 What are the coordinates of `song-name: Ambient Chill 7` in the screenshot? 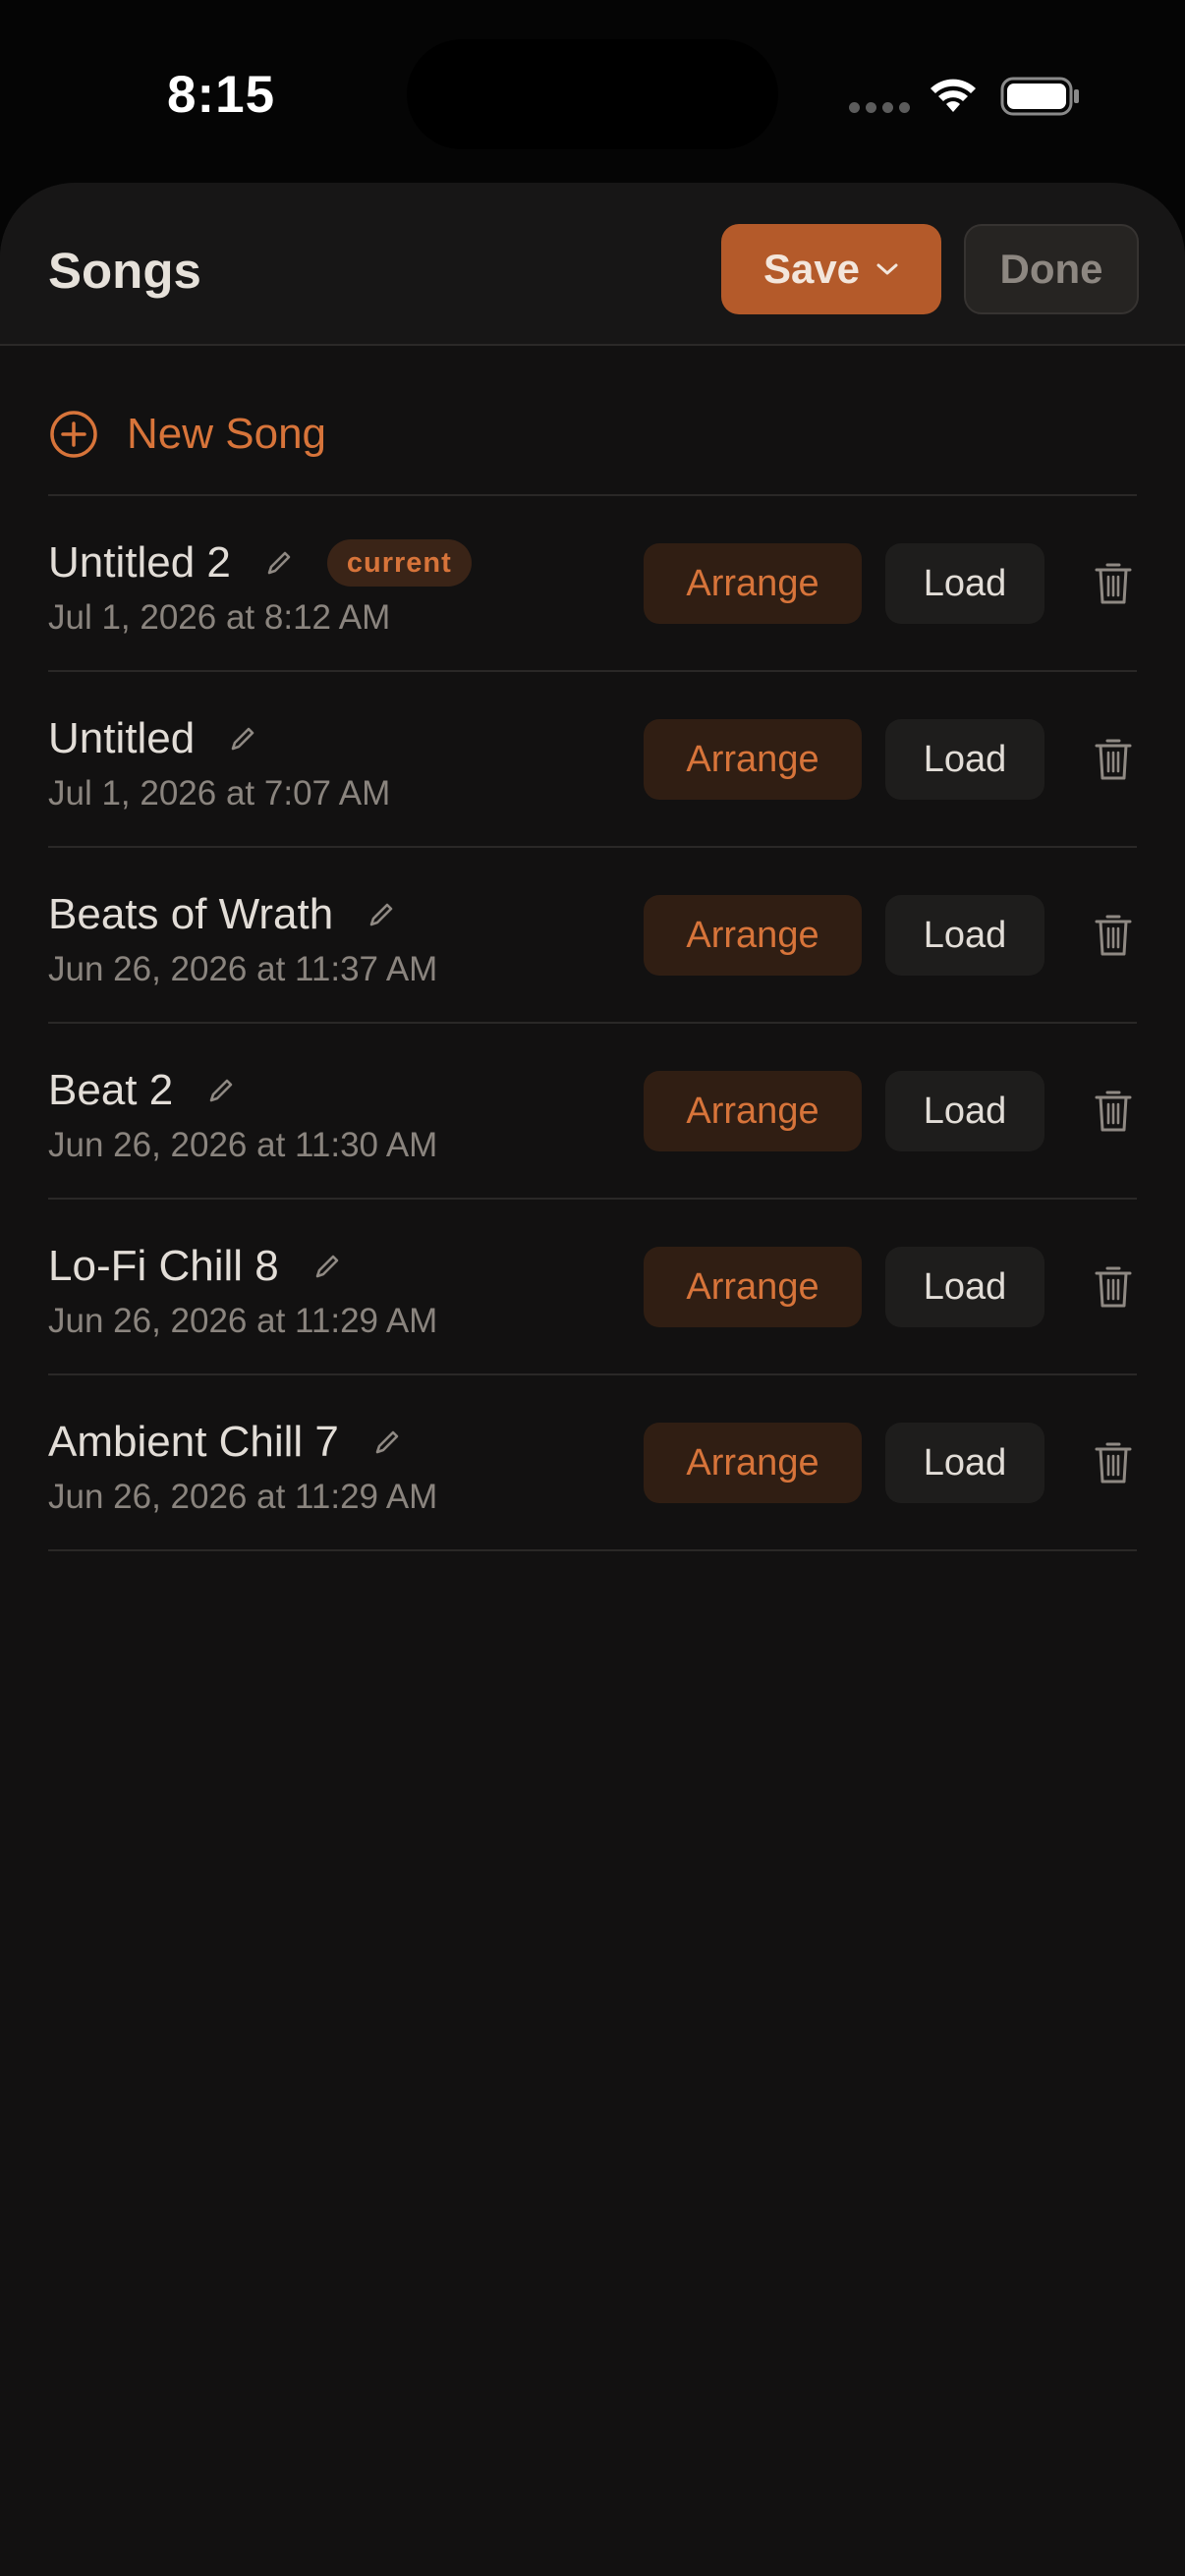 It's located at (194, 1442).